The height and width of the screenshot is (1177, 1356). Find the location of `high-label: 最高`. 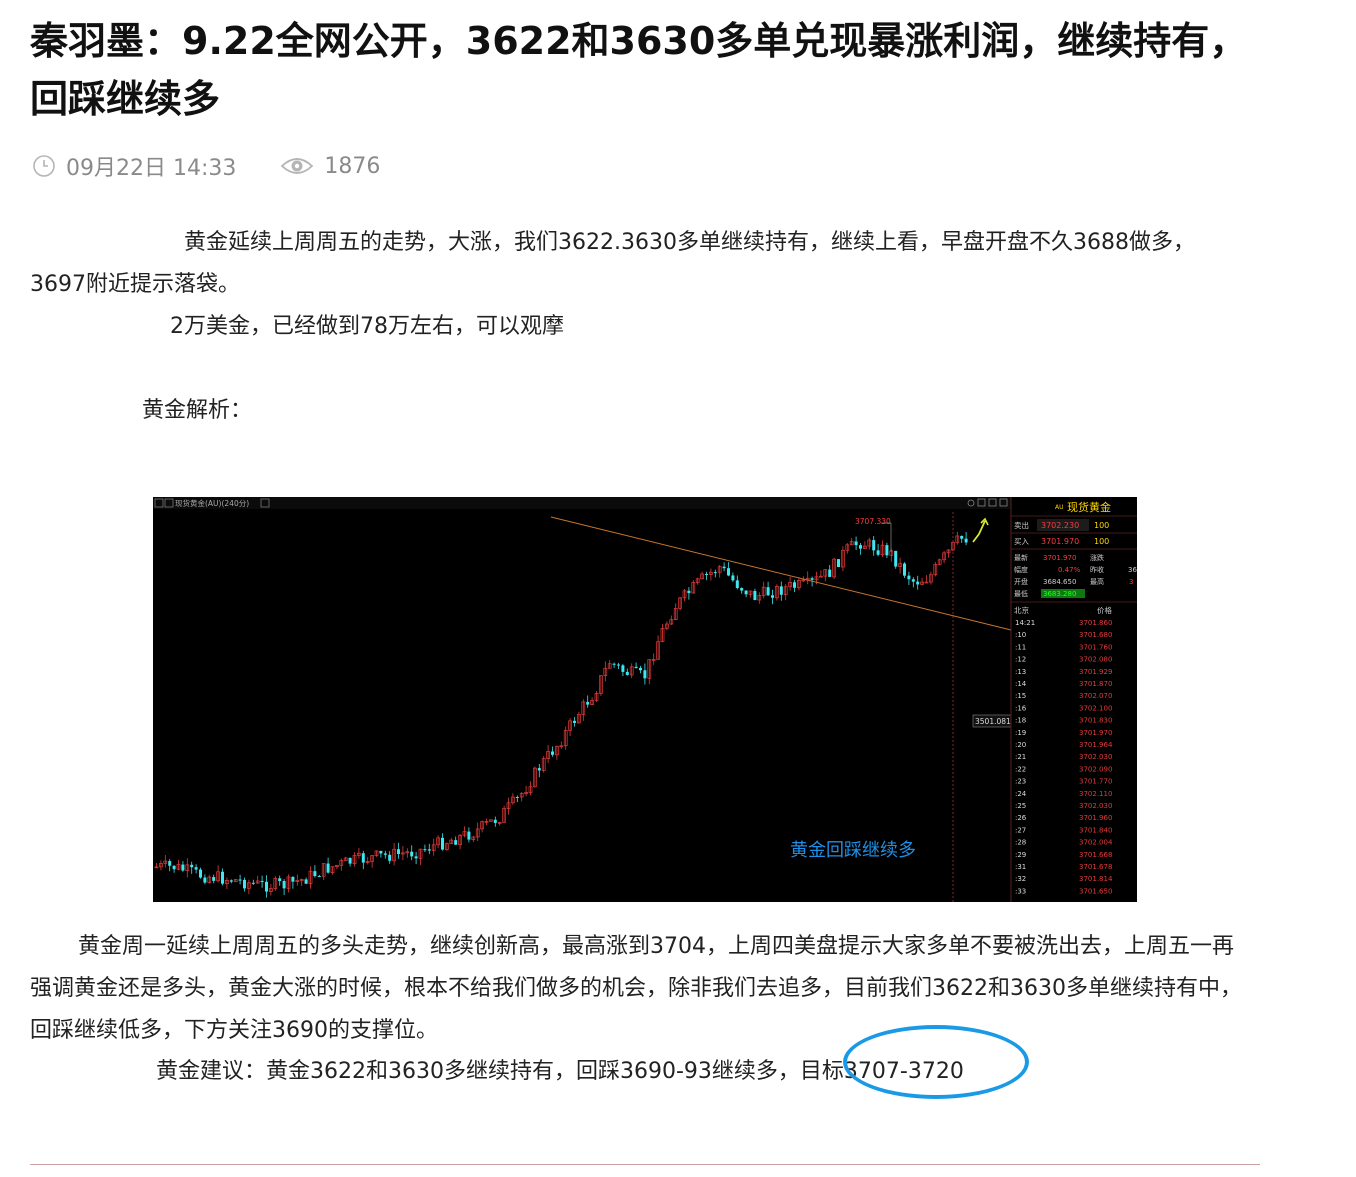

high-label: 最高 is located at coordinates (1097, 581).